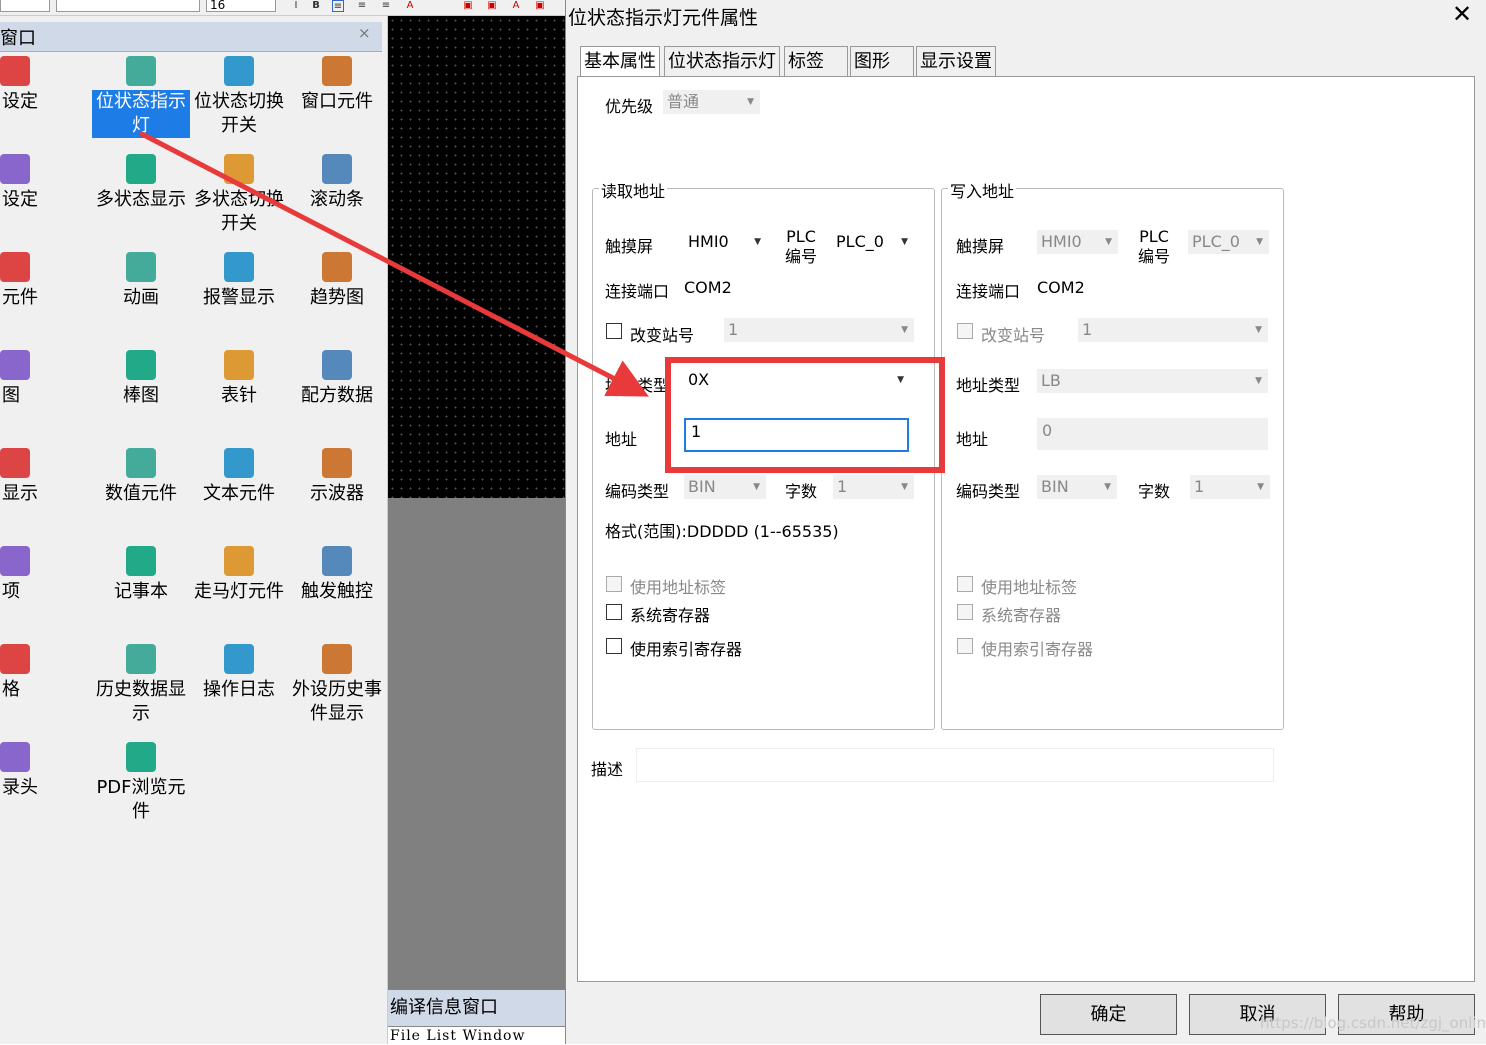  Describe the element at coordinates (191, 37) in the screenshot. I see `toolbox-header` at that location.